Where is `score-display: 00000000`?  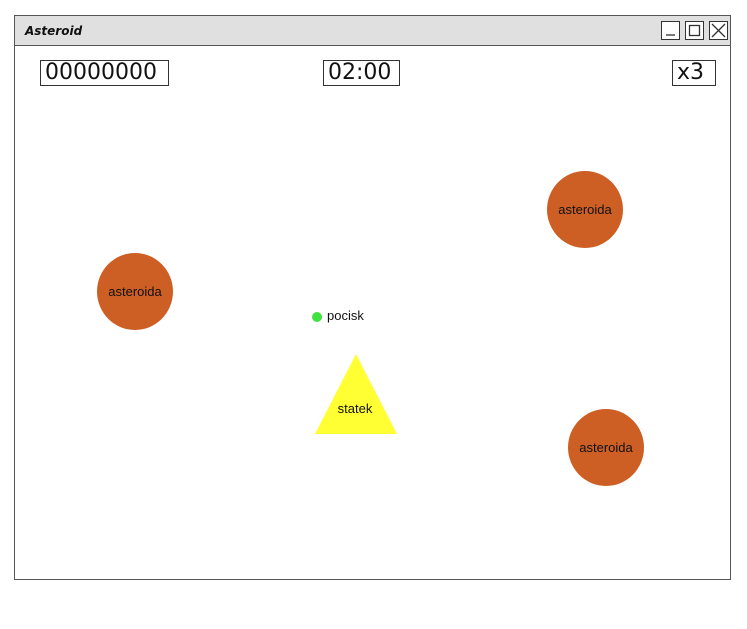 score-display: 00000000 is located at coordinates (104, 73).